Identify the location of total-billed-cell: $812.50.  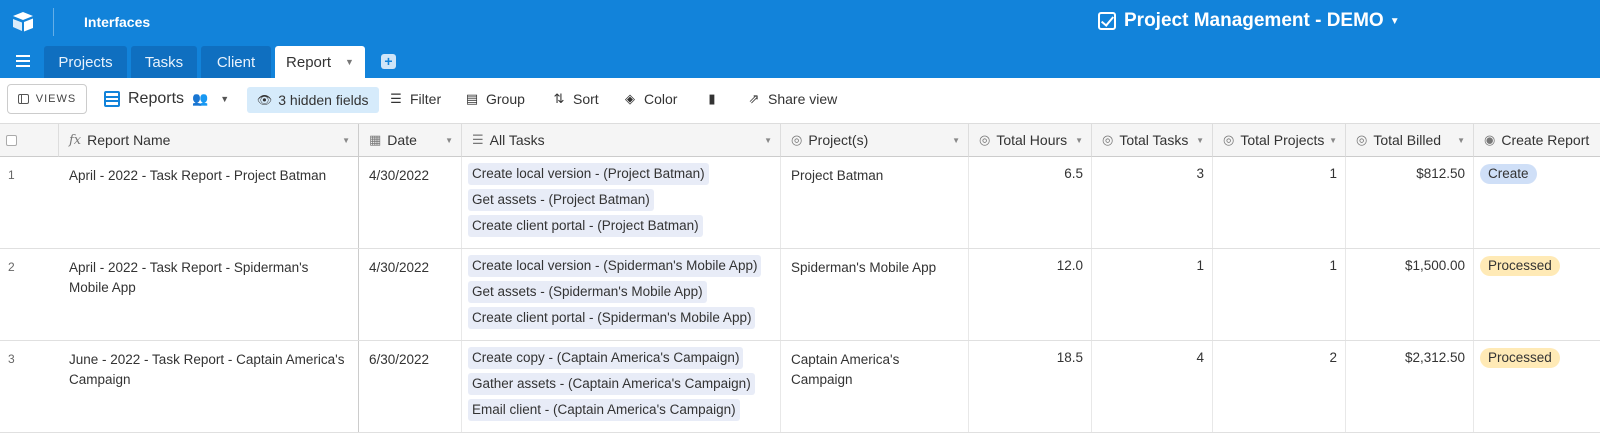
(1410, 202).